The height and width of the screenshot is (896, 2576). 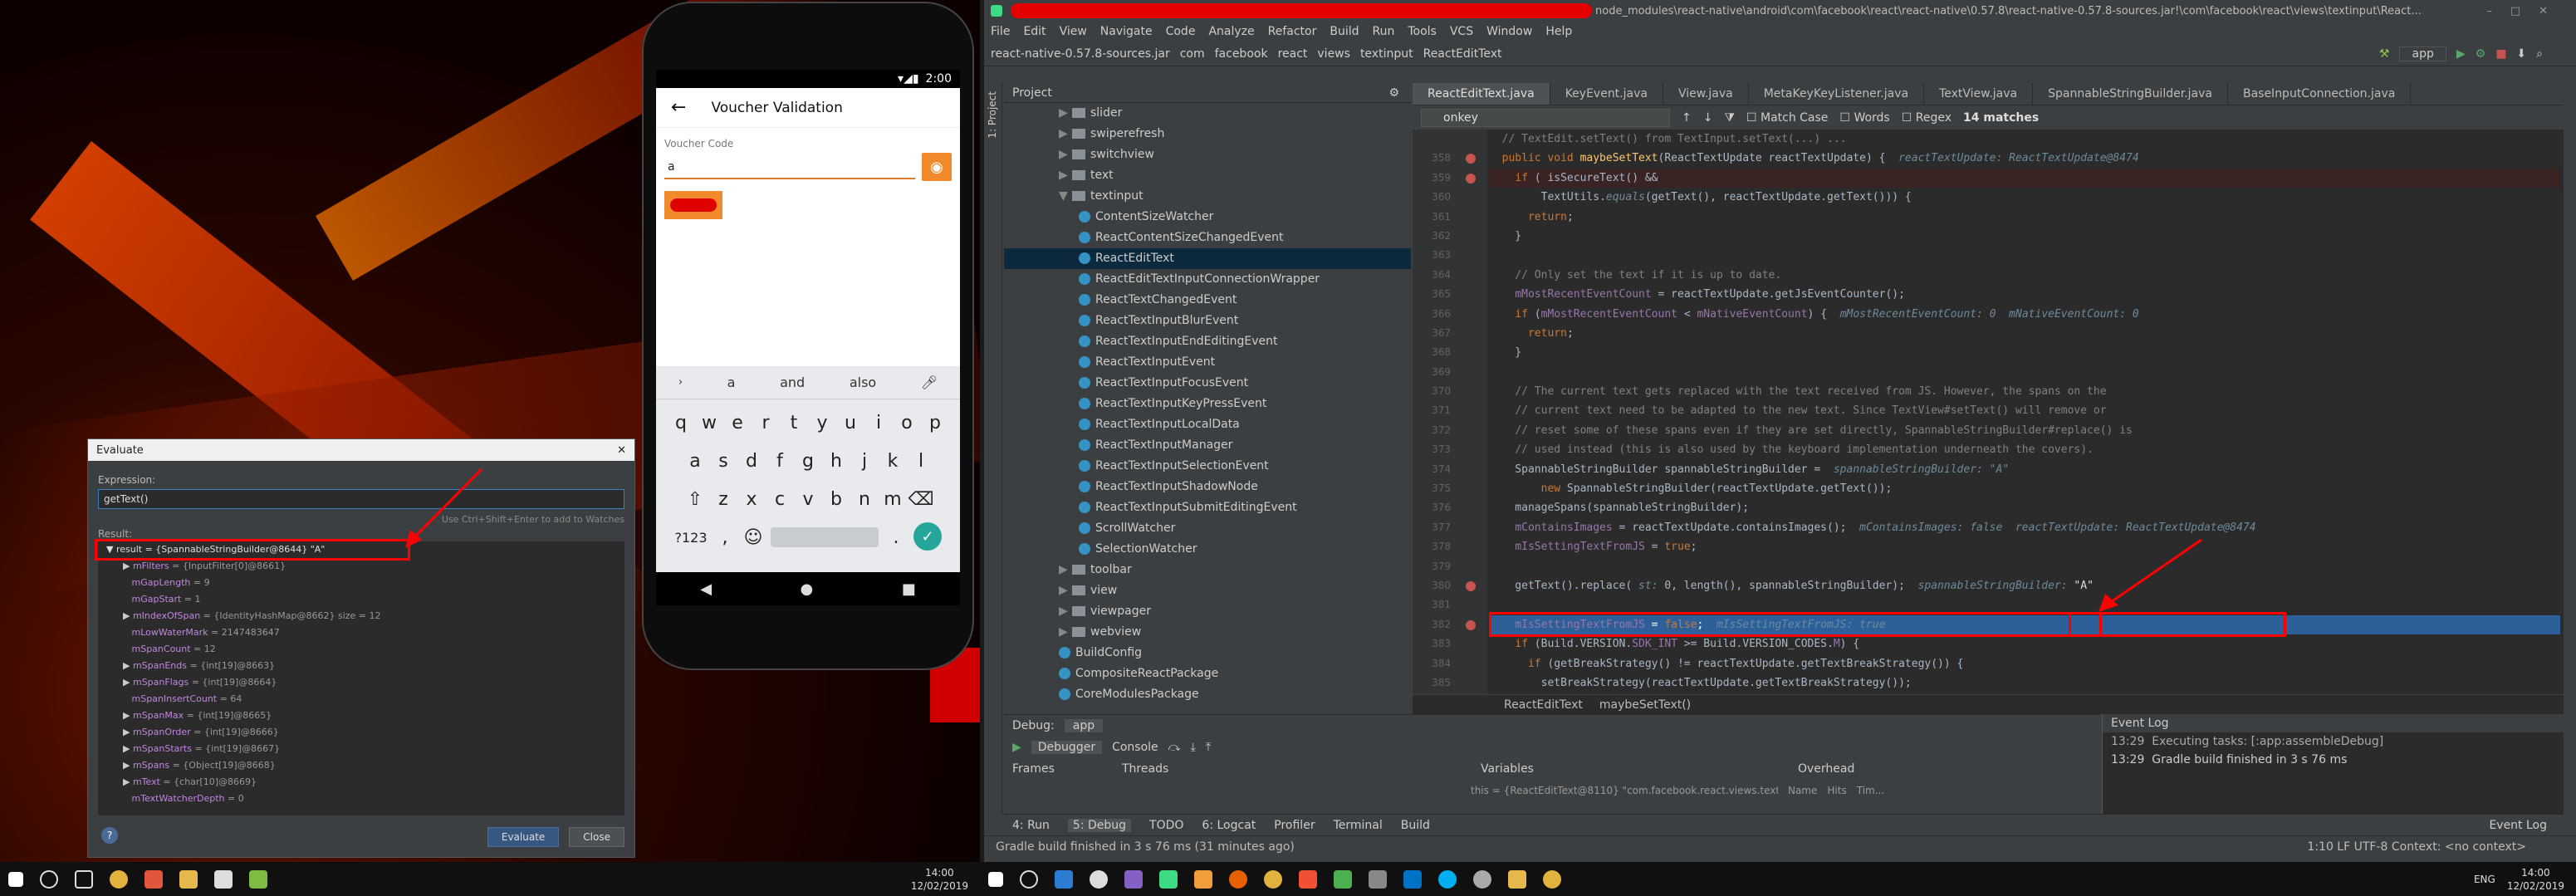 What do you see at coordinates (865, 499) in the screenshot?
I see `key: n` at bounding box center [865, 499].